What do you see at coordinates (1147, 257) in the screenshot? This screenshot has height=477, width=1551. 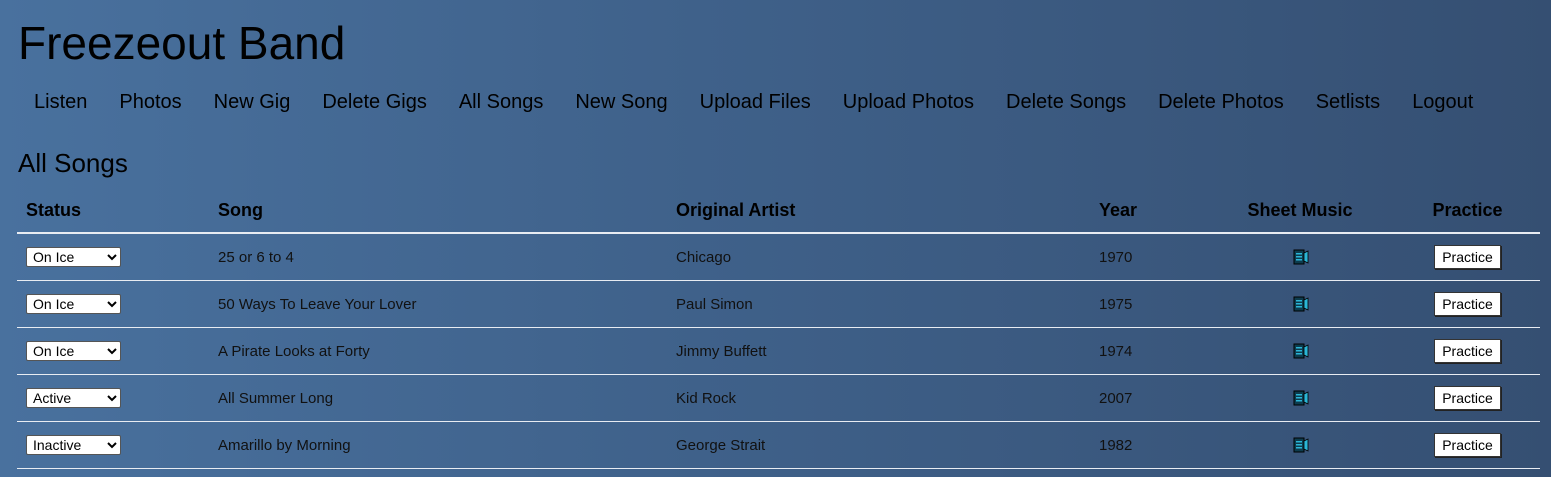 I see `song-year: 1970` at bounding box center [1147, 257].